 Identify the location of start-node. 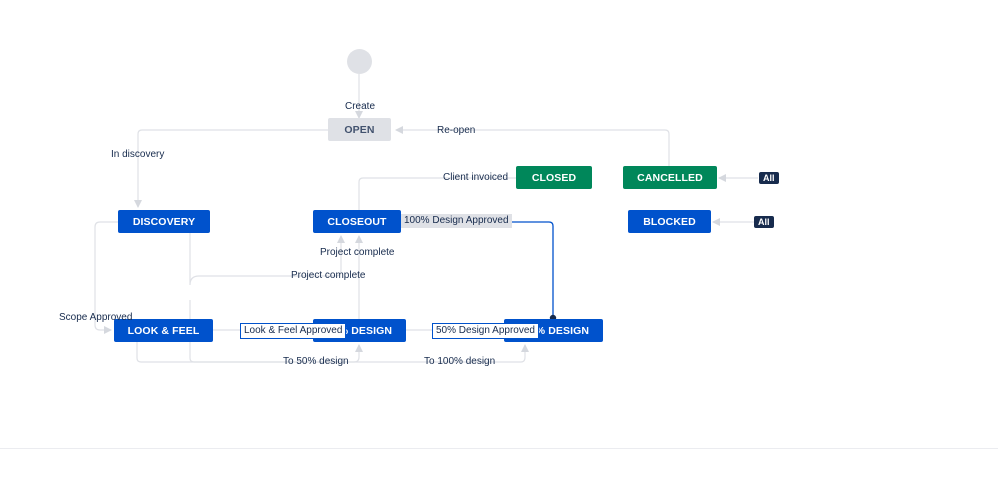
(359, 61).